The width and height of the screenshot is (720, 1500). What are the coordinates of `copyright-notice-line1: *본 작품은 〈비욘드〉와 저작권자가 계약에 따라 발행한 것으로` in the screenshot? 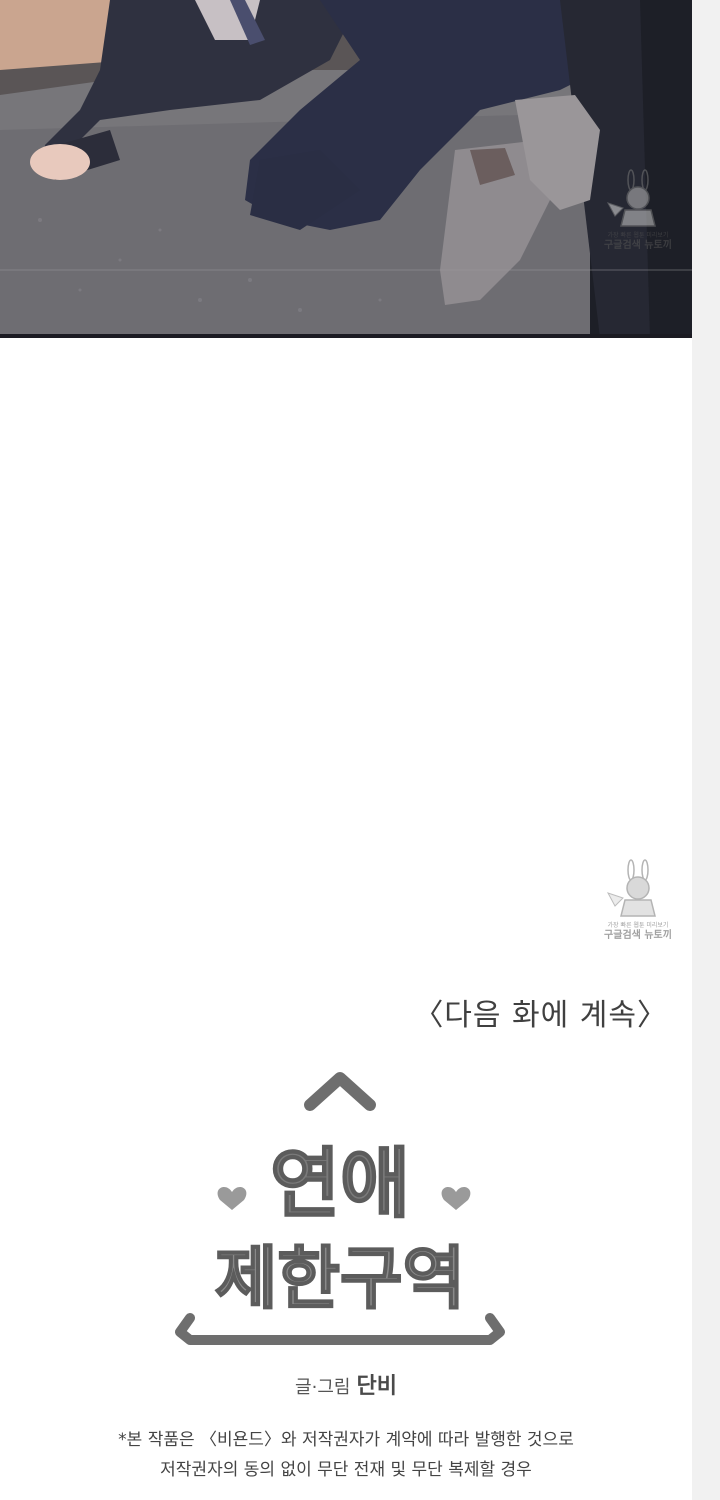 It's located at (346, 1440).